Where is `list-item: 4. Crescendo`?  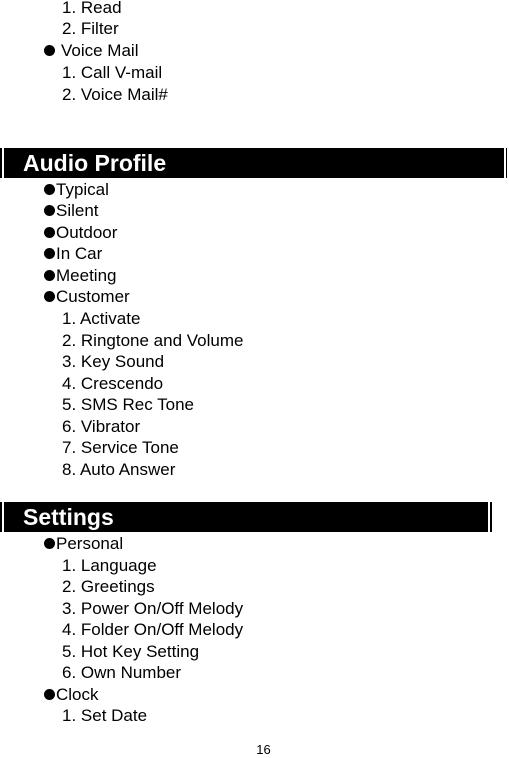
list-item: 4. Crescendo is located at coordinates (113, 383).